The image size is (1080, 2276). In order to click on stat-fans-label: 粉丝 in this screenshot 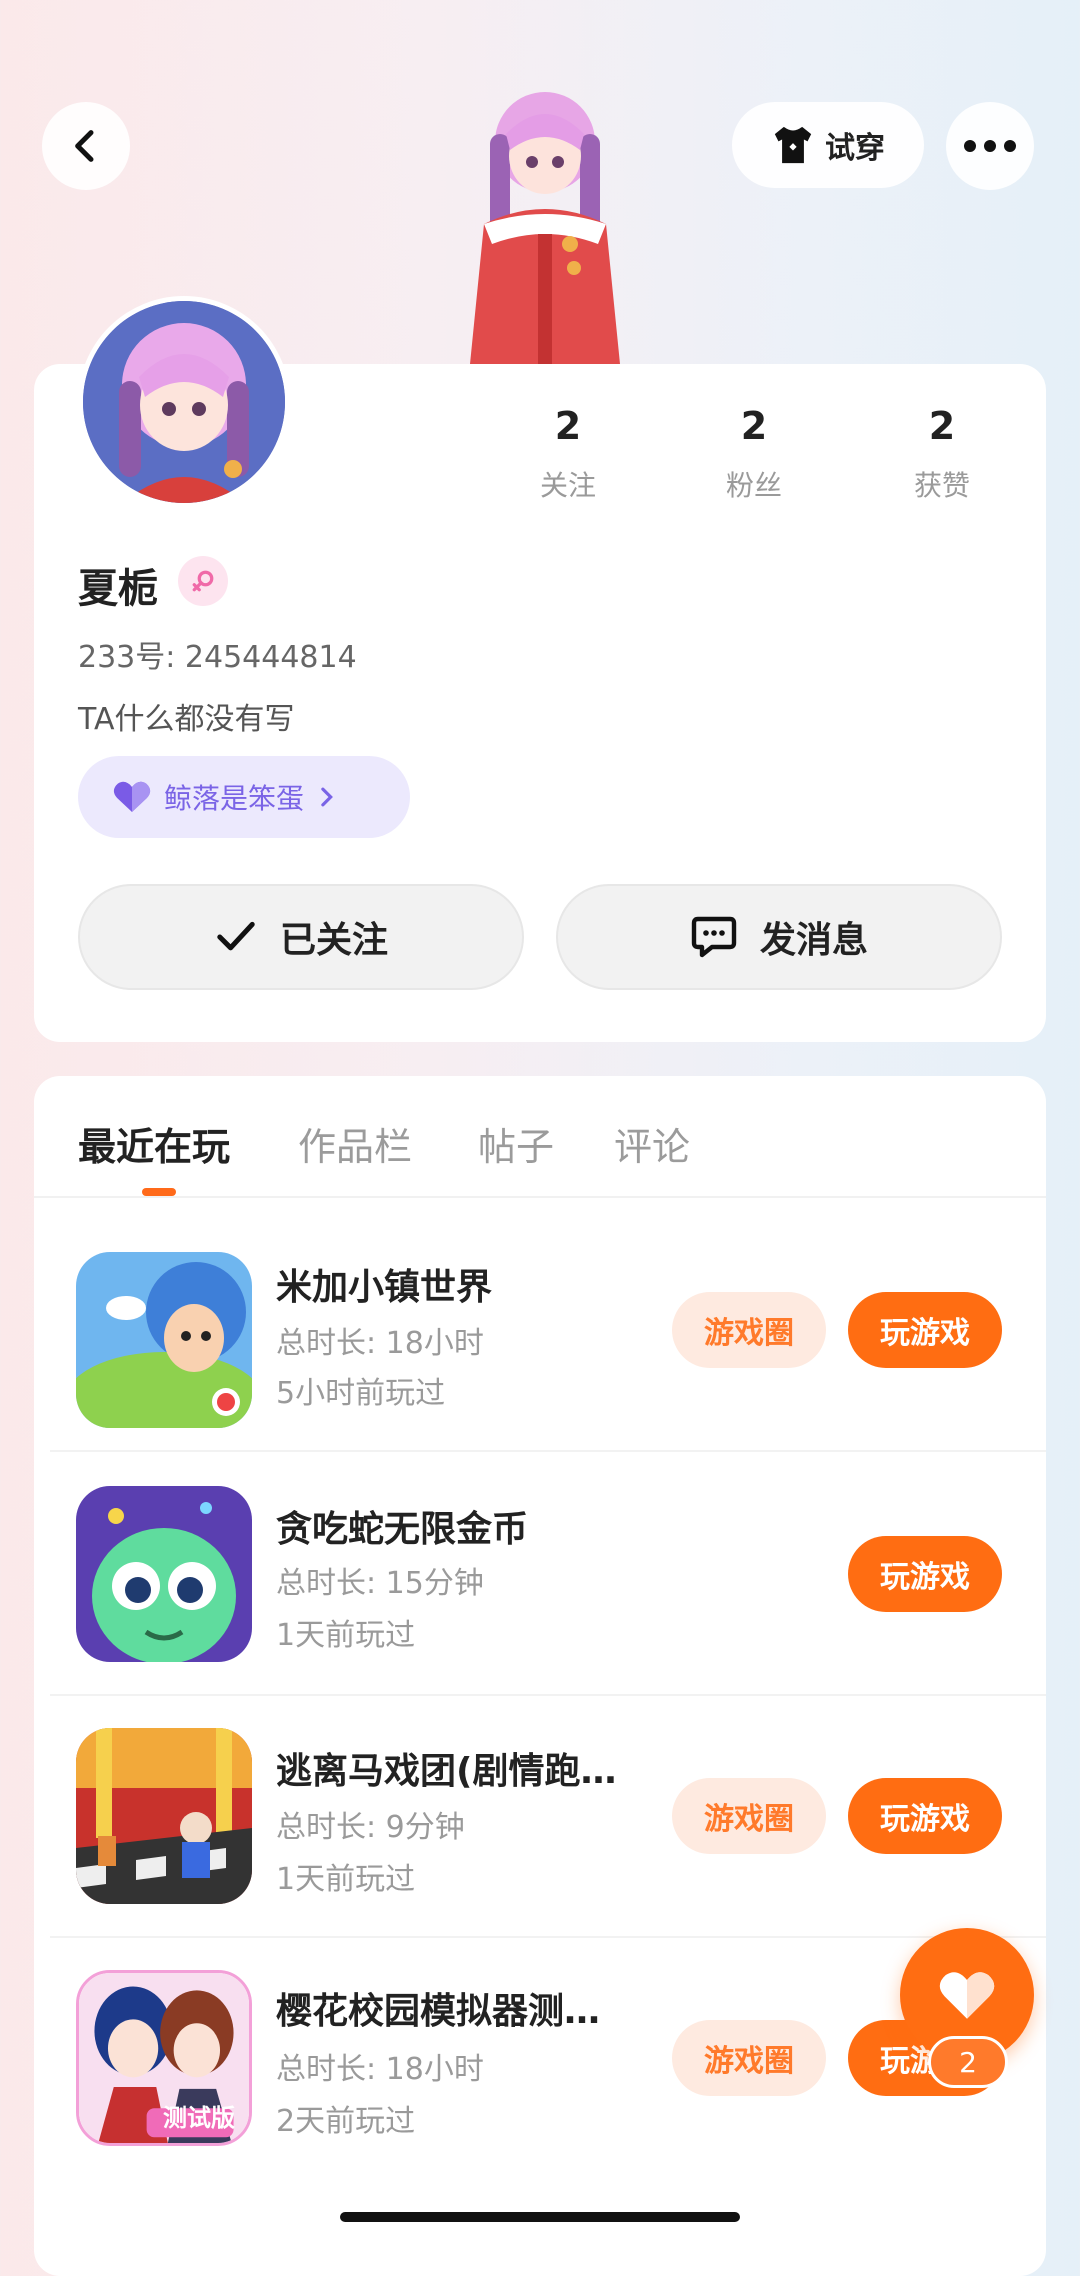, I will do `click(753, 485)`.